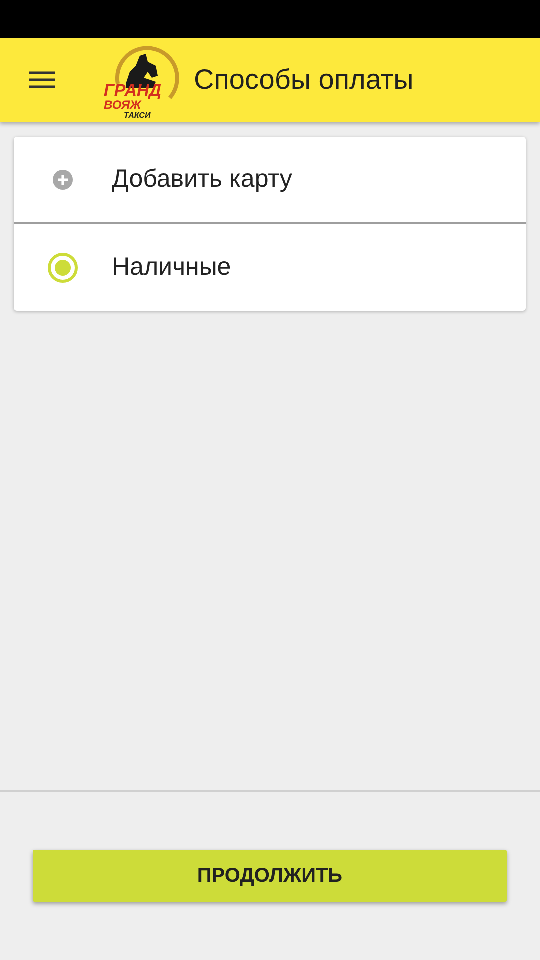 The height and width of the screenshot is (960, 540). Describe the element at coordinates (63, 267) in the screenshot. I see `radio-button` at that location.